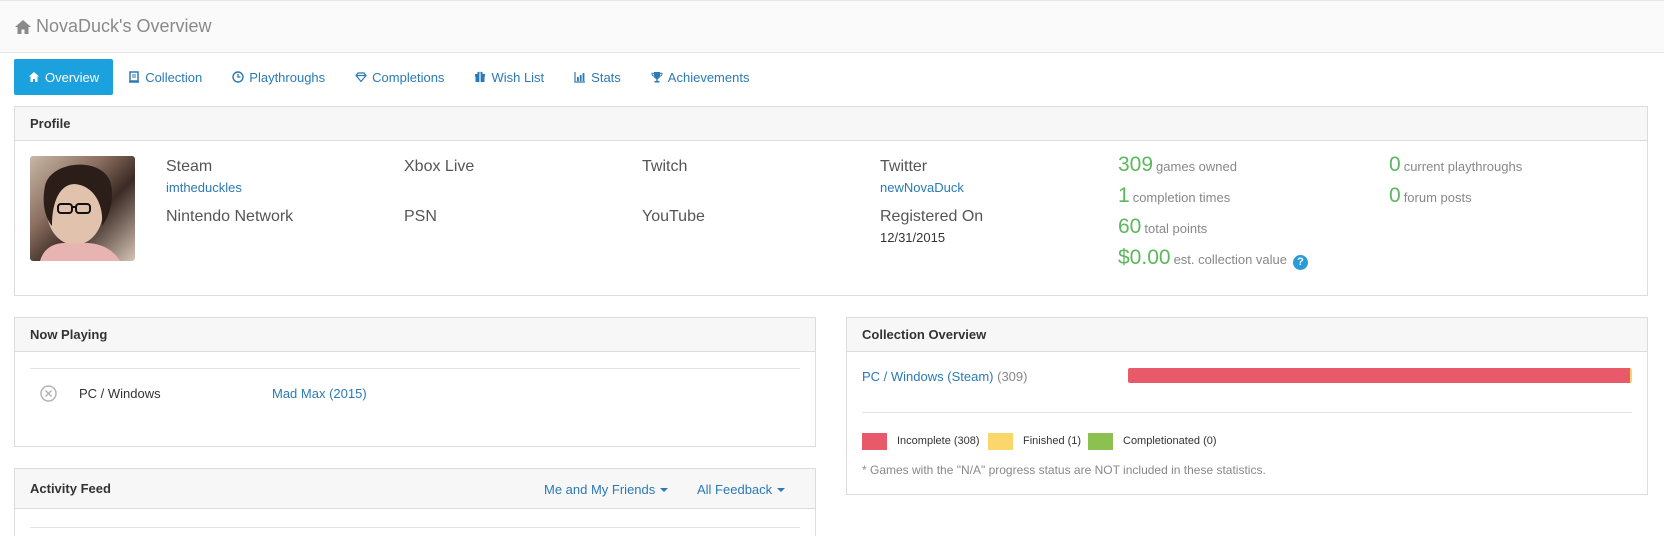  What do you see at coordinates (72, 77) in the screenshot?
I see `tab-label: Overview` at bounding box center [72, 77].